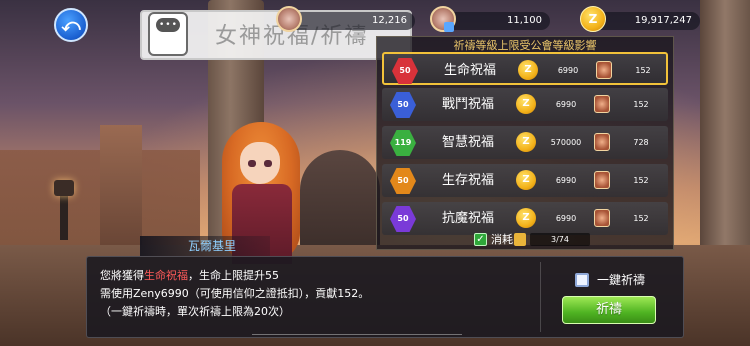  I want to click on street-lamp-icon, so click(64, 188).